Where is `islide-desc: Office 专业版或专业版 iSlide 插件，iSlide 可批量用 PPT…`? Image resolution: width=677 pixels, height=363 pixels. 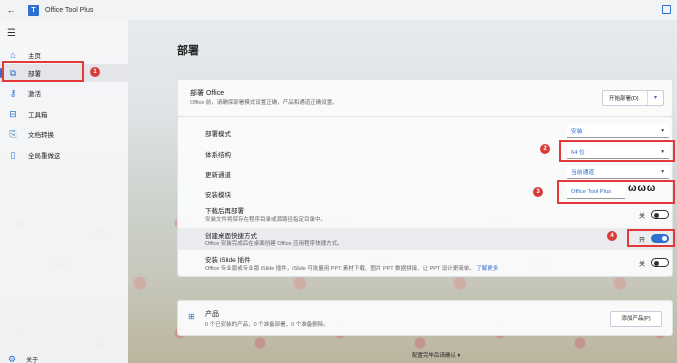
islide-desc: Office 专业版或专业版 iSlide 插件，iSlide 可批量用 PPT… is located at coordinates (351, 268).